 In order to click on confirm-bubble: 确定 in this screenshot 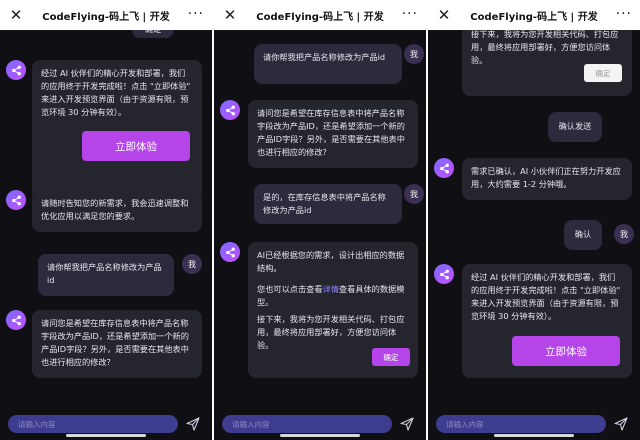, I will do `click(153, 34)`.